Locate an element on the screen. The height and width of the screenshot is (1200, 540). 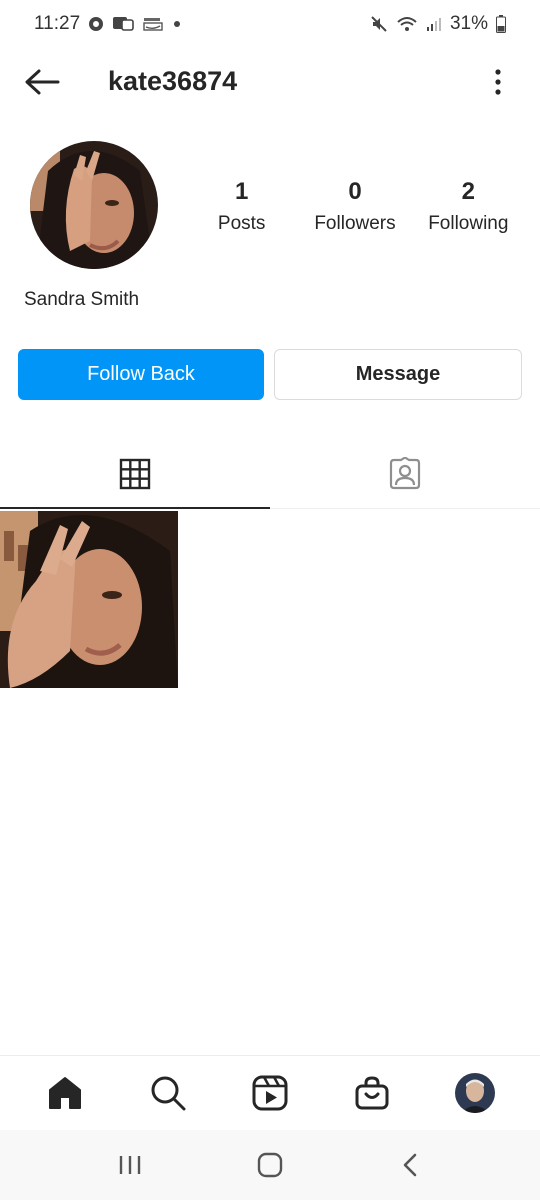
nav-search is located at coordinates (168, 1093).